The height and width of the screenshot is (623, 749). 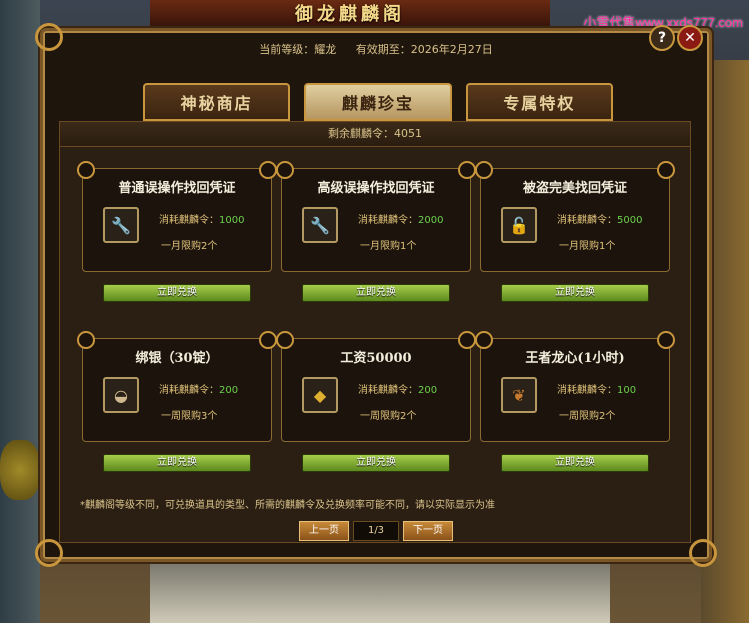 What do you see at coordinates (428, 531) in the screenshot?
I see `next-page-button: 下一页` at bounding box center [428, 531].